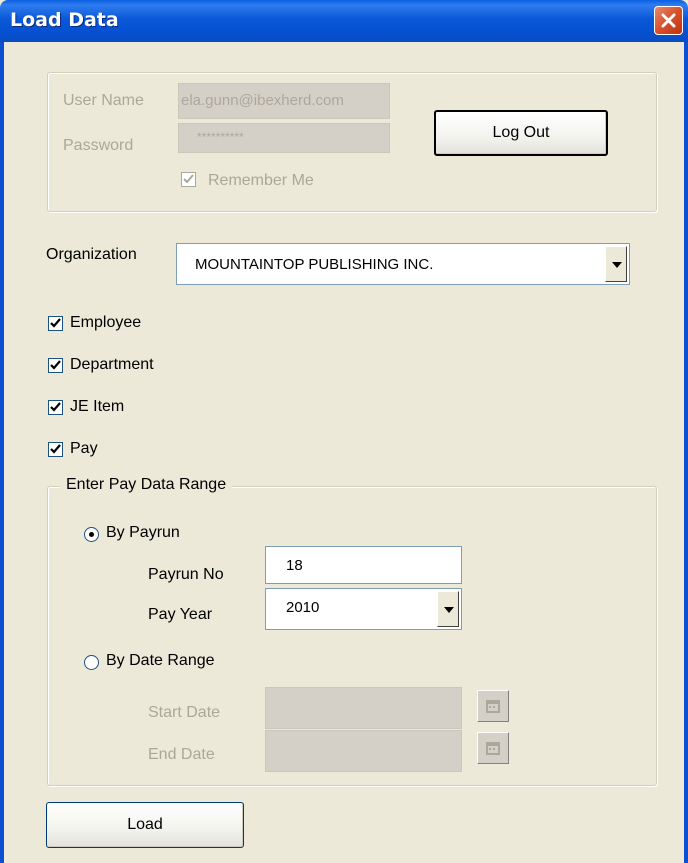  Describe the element at coordinates (363, 751) in the screenshot. I see `end-date-field` at that location.